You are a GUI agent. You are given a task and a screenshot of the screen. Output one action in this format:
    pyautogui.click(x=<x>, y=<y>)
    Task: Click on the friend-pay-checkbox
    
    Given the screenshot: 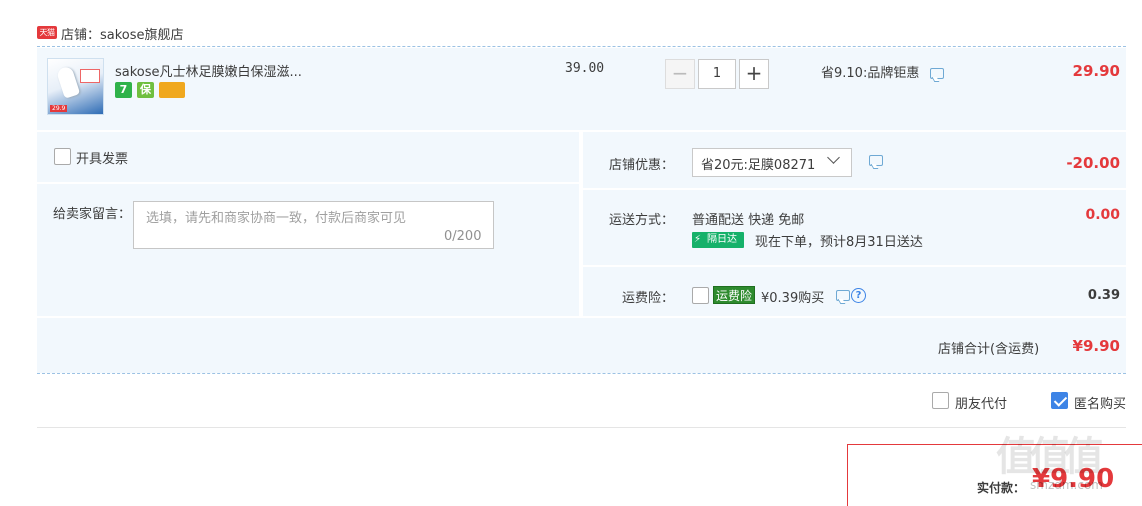 What is the action you would take?
    pyautogui.click(x=940, y=400)
    